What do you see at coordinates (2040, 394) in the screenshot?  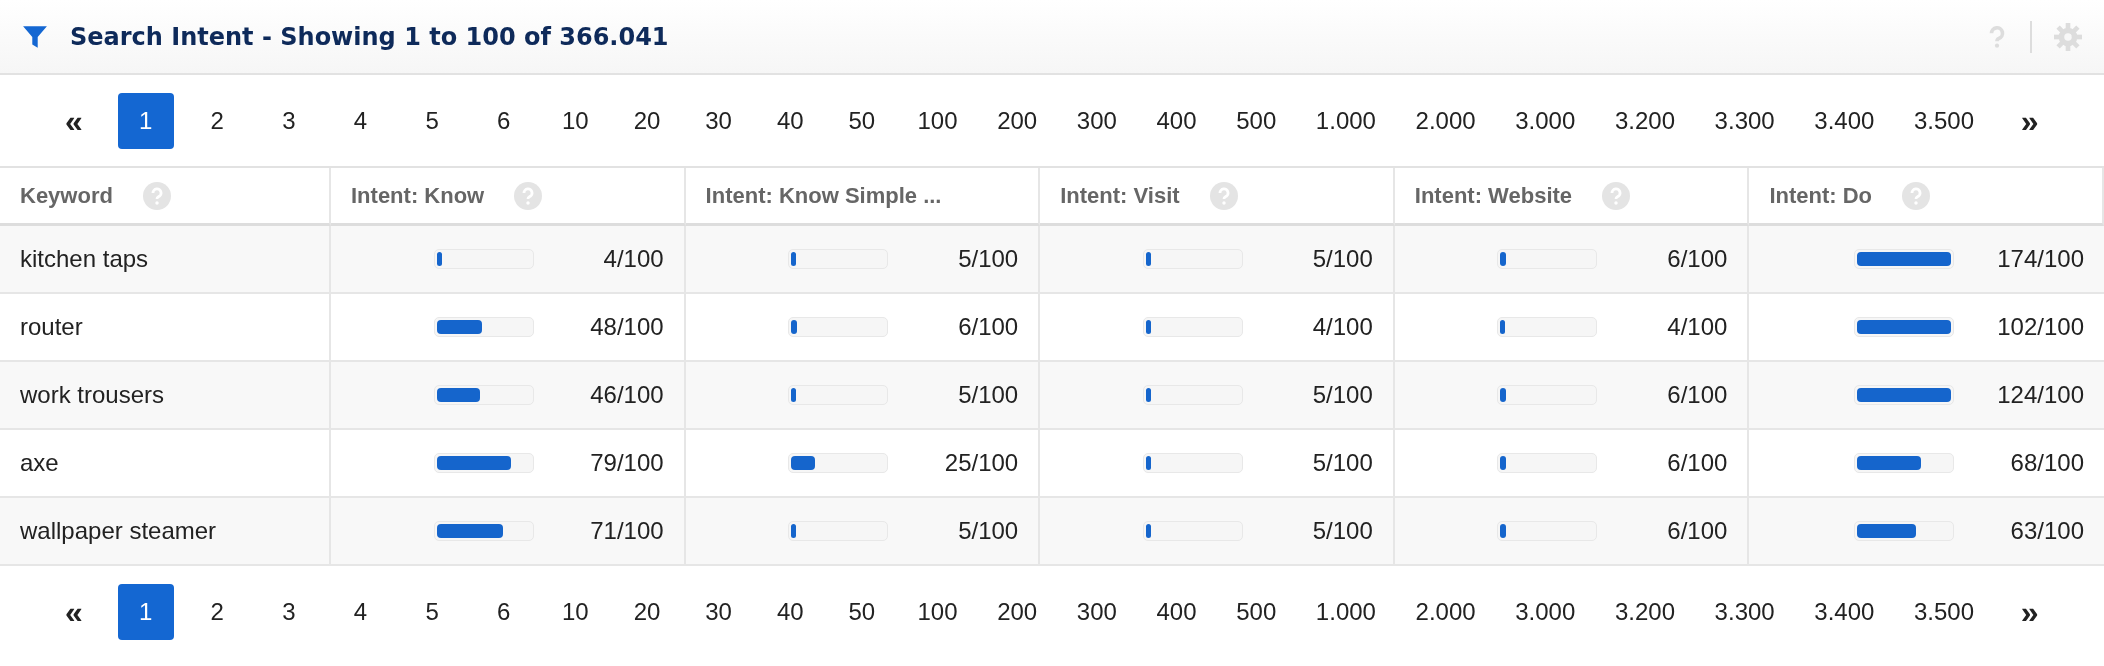 I see `score-text: 124/100` at bounding box center [2040, 394].